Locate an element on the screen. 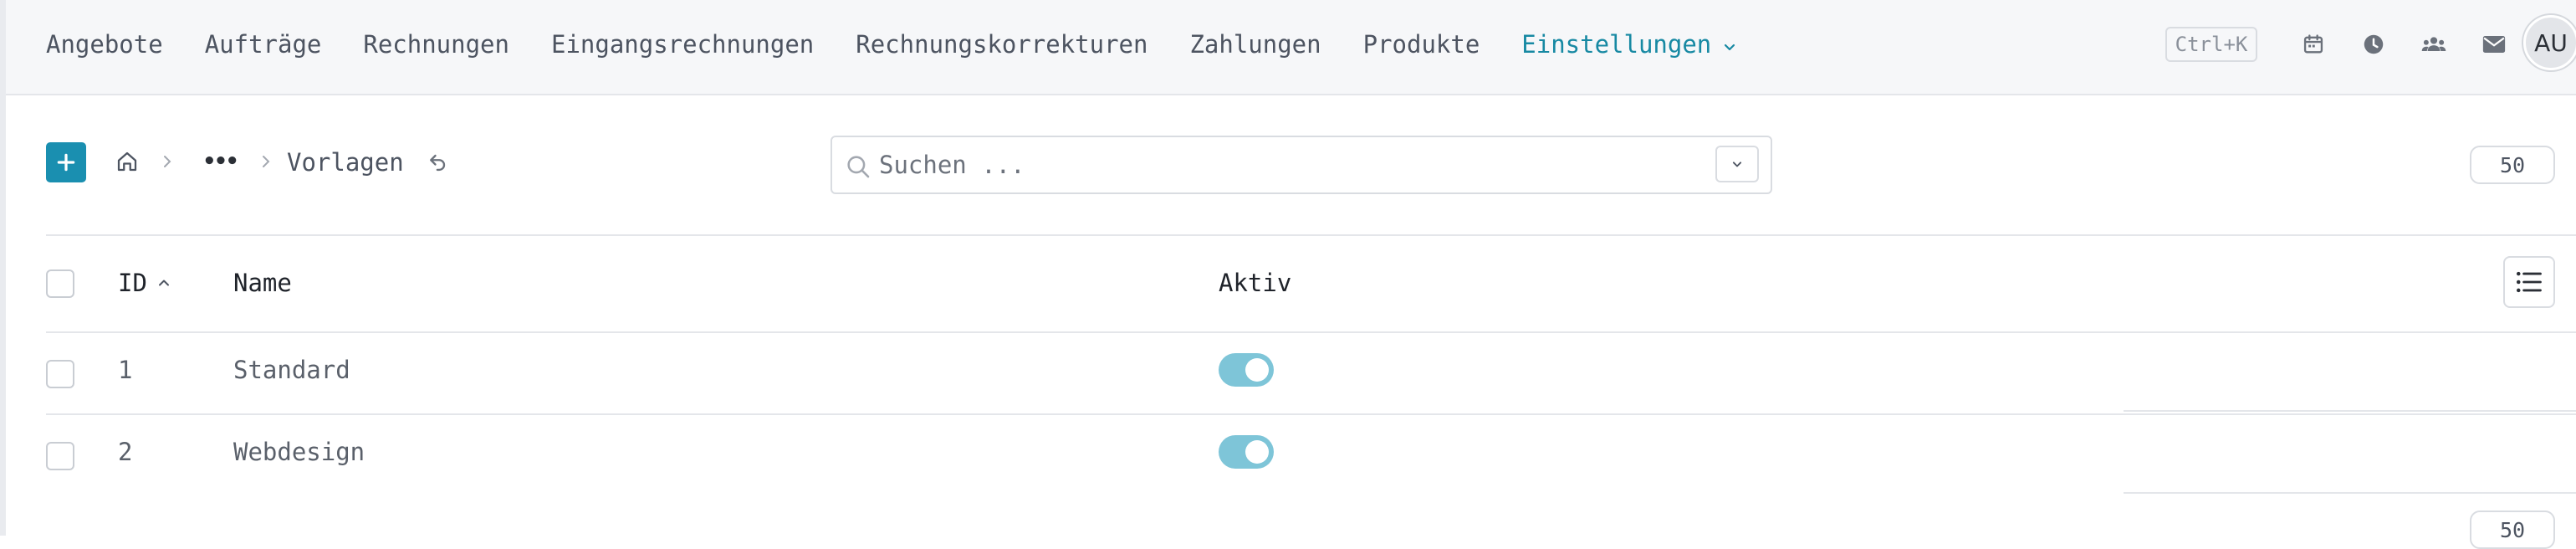  row-id: 2 is located at coordinates (125, 452).